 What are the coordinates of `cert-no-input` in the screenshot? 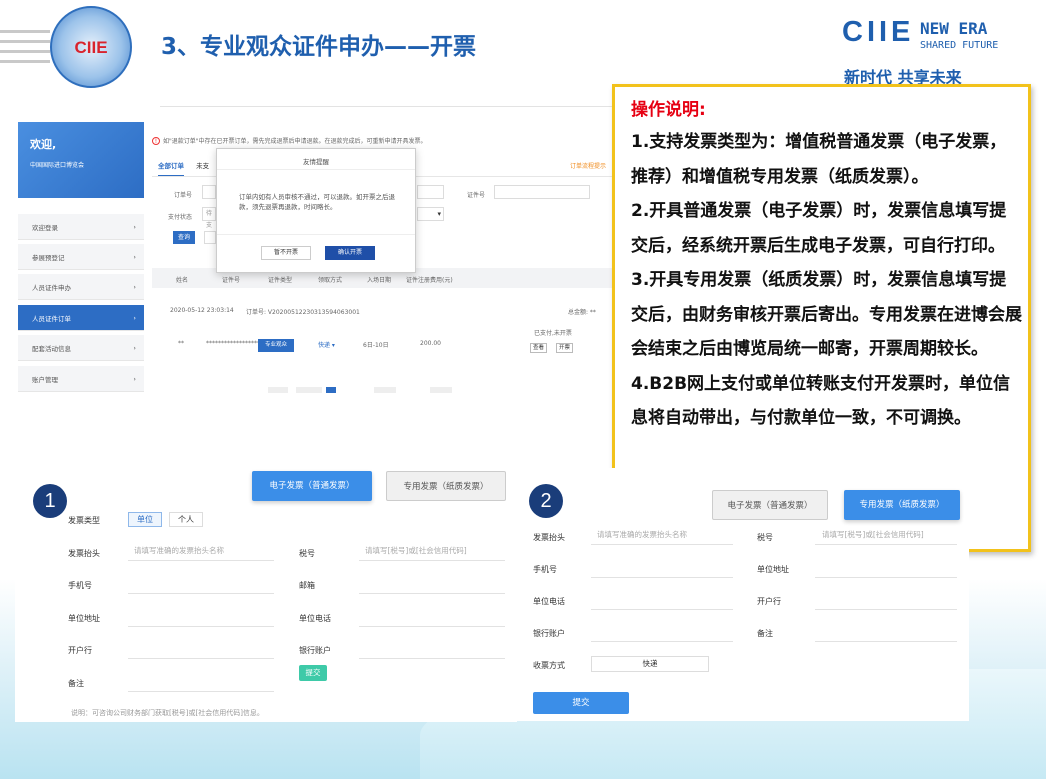 It's located at (542, 192).